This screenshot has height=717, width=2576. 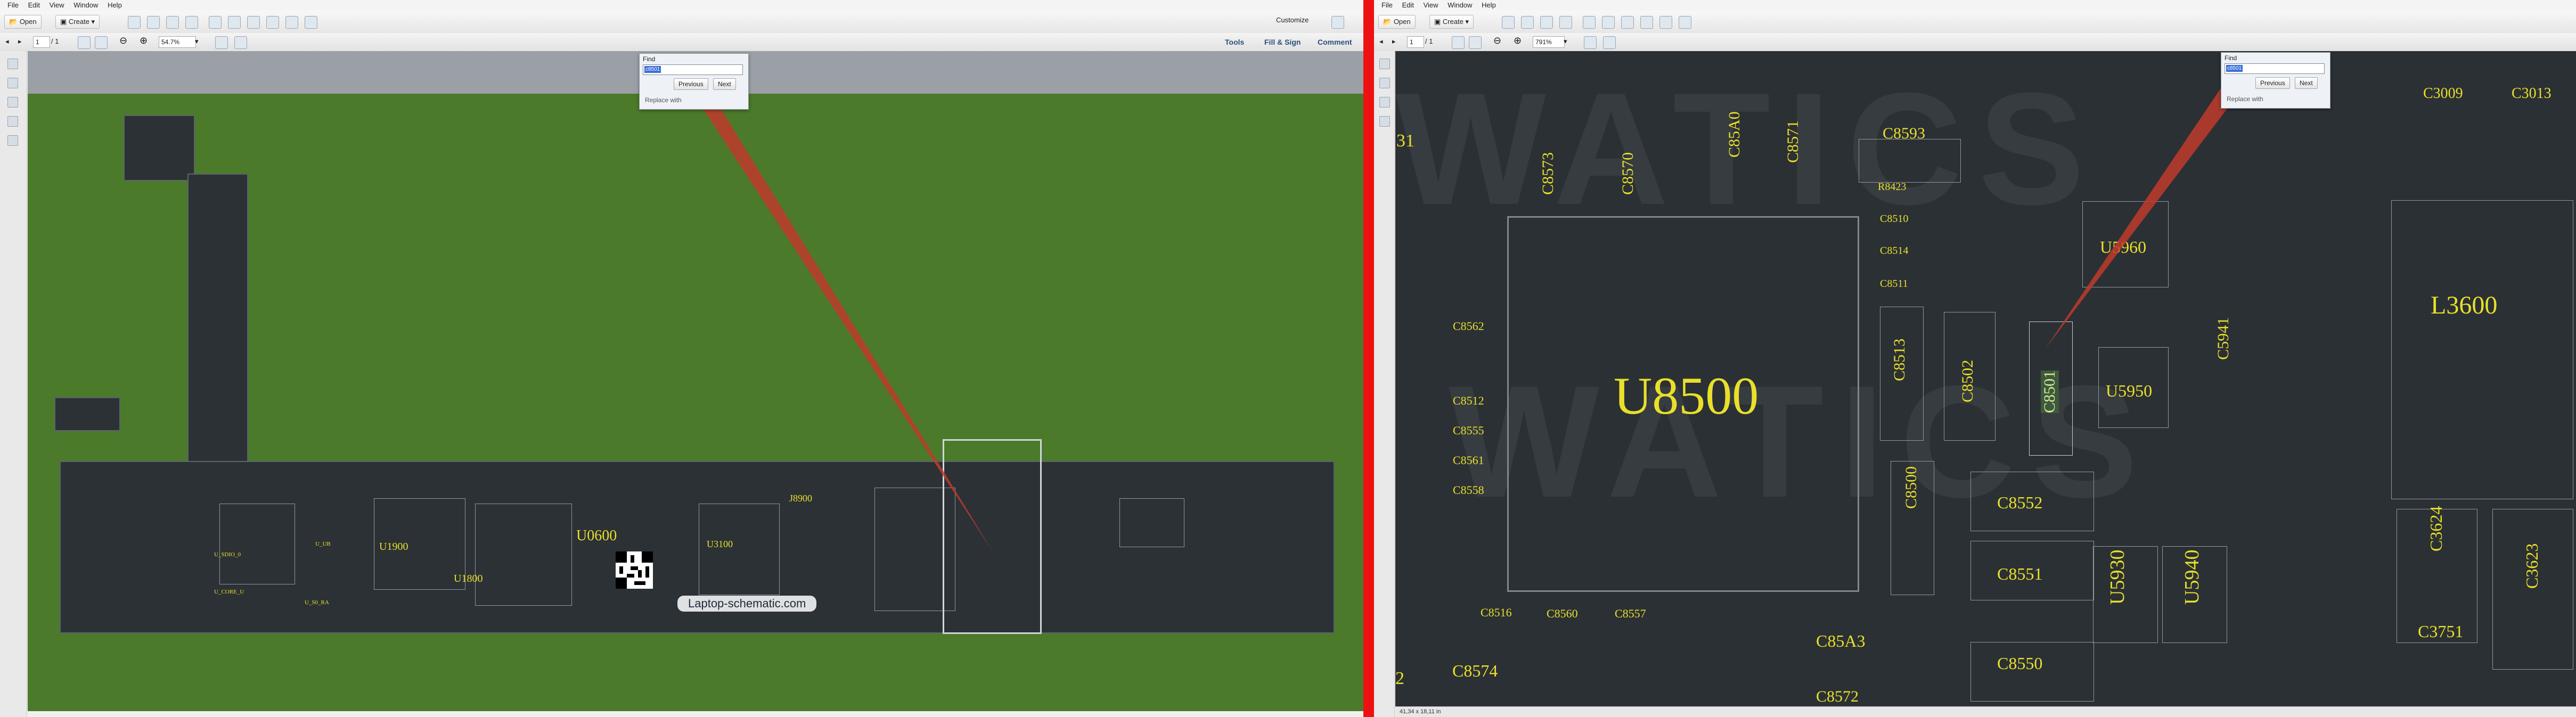 I want to click on comment-link: Comment, so click(x=1335, y=42).